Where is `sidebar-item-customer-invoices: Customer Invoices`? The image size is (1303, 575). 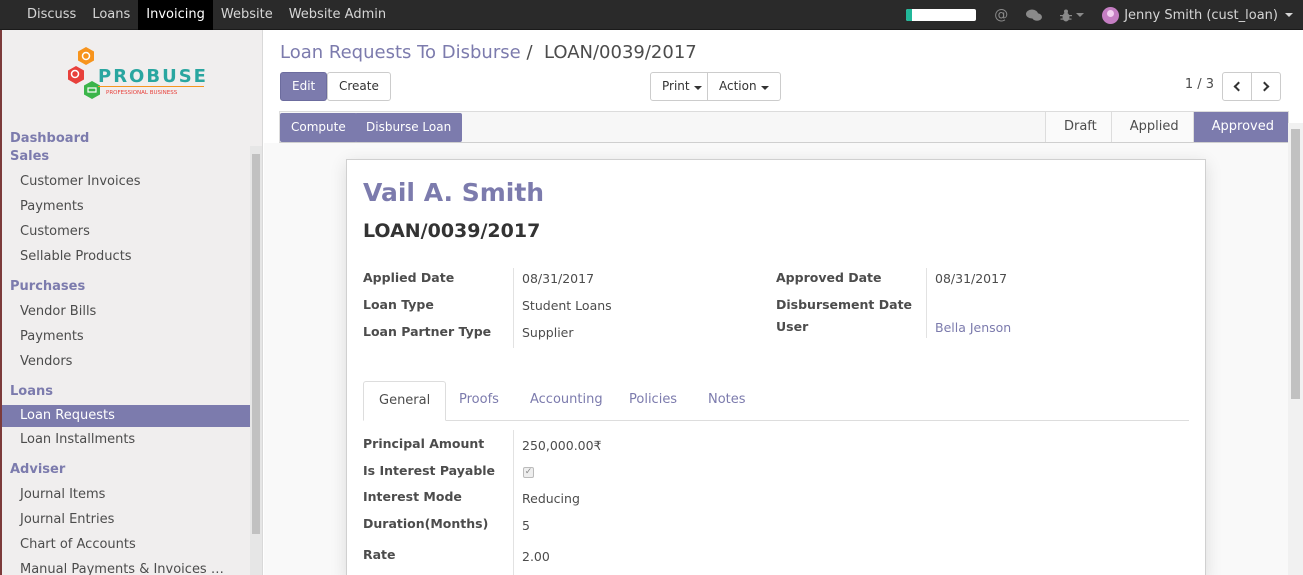 sidebar-item-customer-invoices: Customer Invoices is located at coordinates (126, 181).